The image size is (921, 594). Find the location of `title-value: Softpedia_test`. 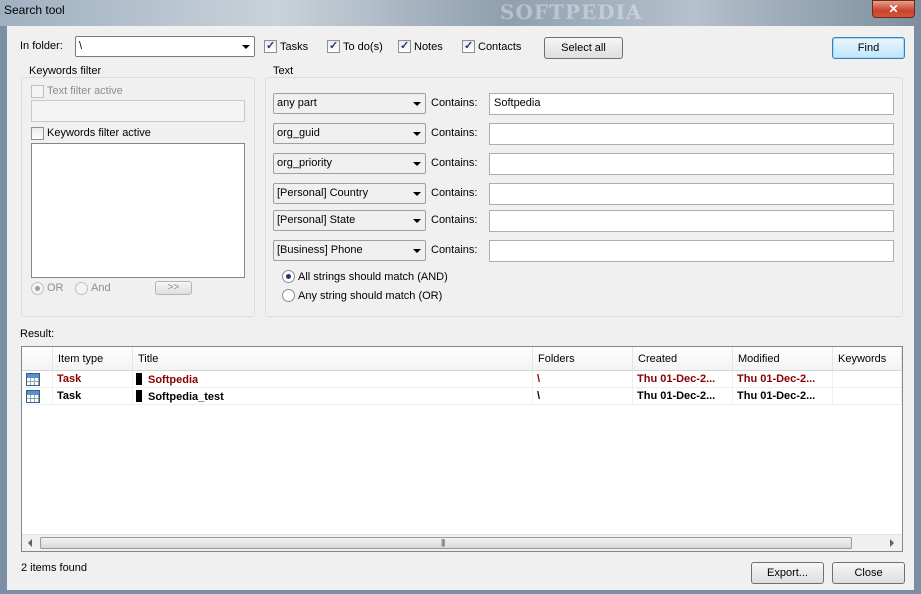

title-value: Softpedia_test is located at coordinates (186, 397).